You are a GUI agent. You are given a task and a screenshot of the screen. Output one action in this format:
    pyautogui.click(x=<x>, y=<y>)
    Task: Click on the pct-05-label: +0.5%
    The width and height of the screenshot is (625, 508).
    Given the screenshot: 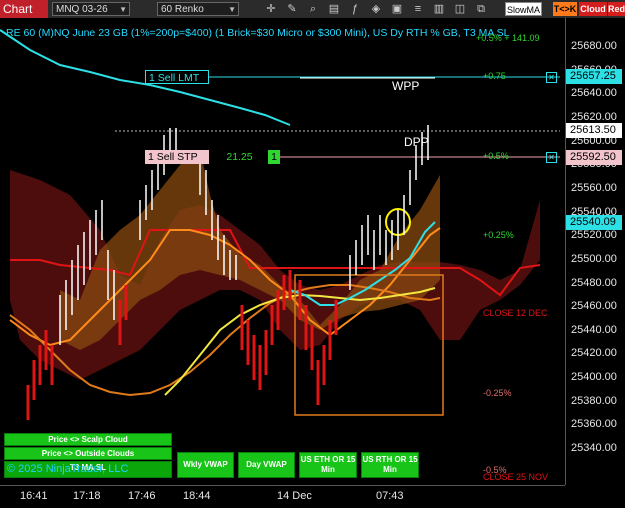 What is the action you would take?
    pyautogui.click(x=496, y=156)
    